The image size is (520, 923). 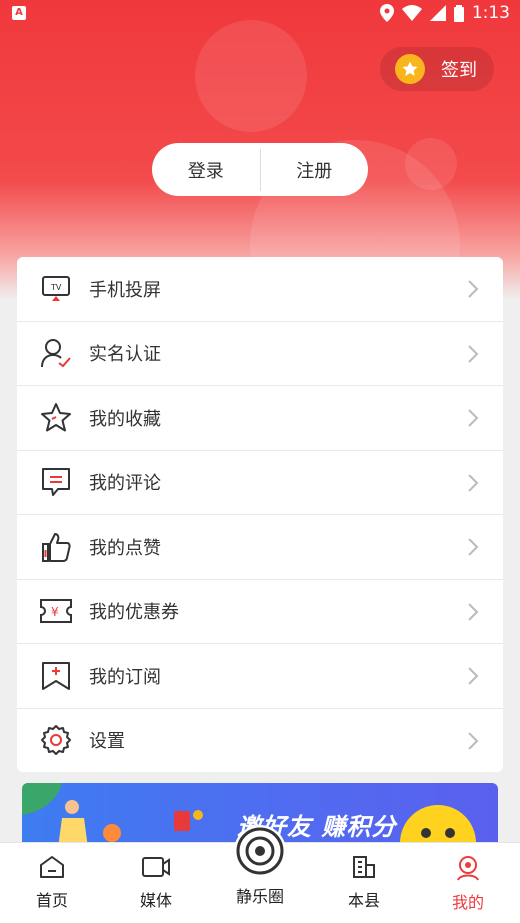 What do you see at coordinates (89, 824) in the screenshot?
I see `person-illustration` at bounding box center [89, 824].